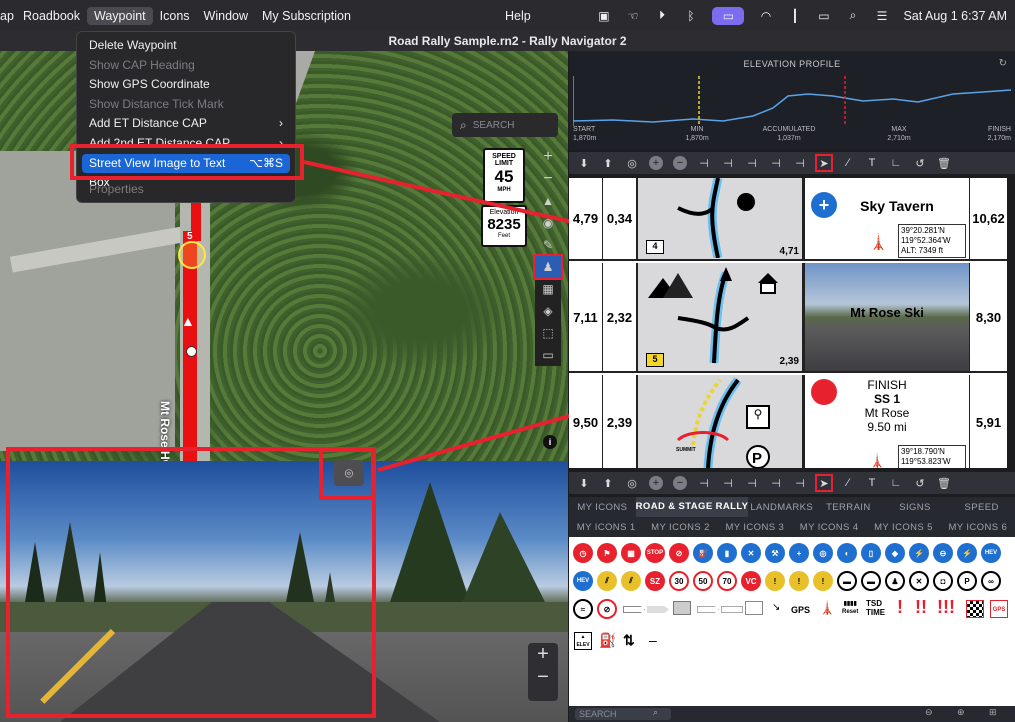  I want to click on street-view-image-cell: Mt Rose Ski, so click(887, 317).